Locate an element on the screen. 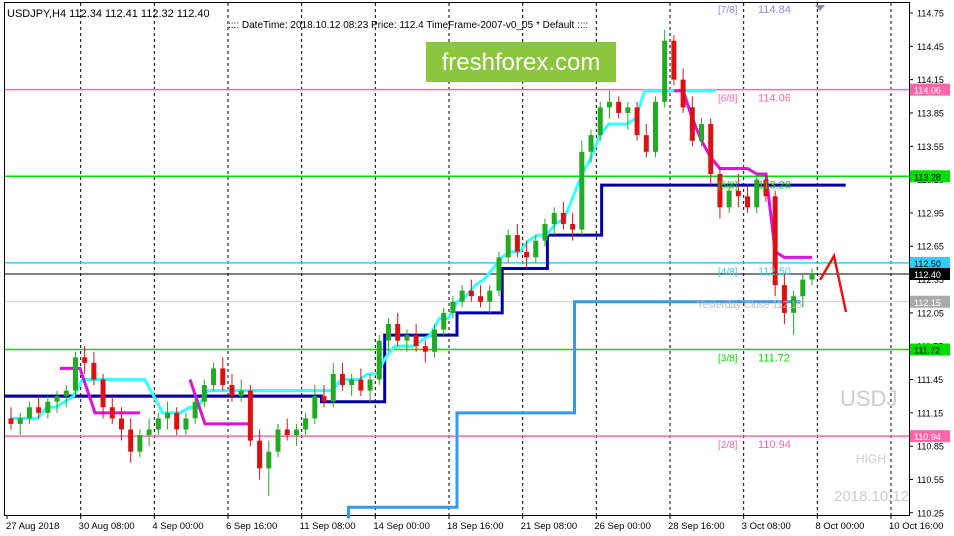 Image resolution: width=954 pixels, height=536 pixels. x-tick-label: 4 Sep 00:00 is located at coordinates (177, 526).